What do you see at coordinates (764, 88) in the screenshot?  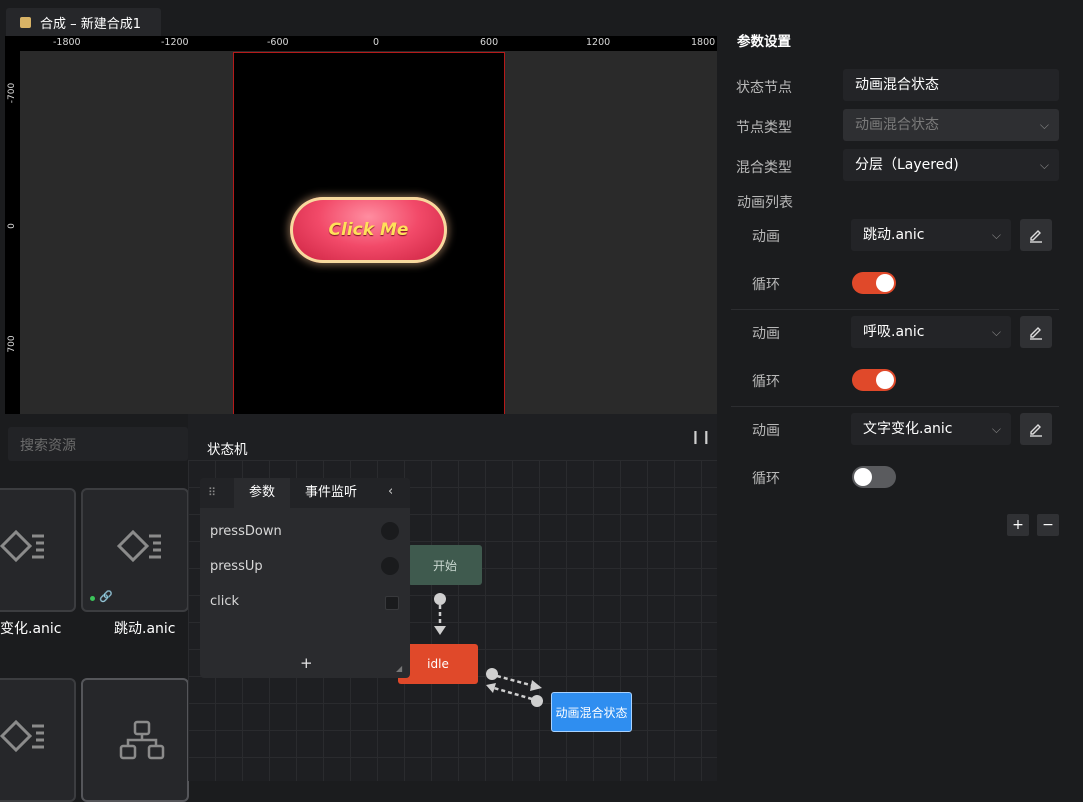 I see `state-node-label: 状态节点` at bounding box center [764, 88].